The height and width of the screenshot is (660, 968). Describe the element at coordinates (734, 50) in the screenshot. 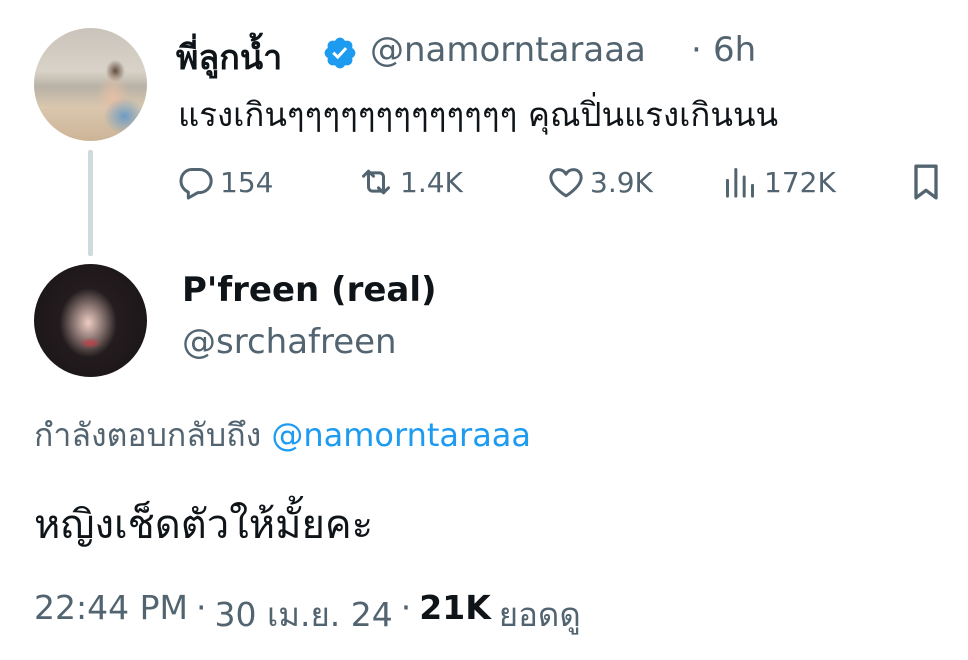

I see `original-tweet-time: 6h` at that location.